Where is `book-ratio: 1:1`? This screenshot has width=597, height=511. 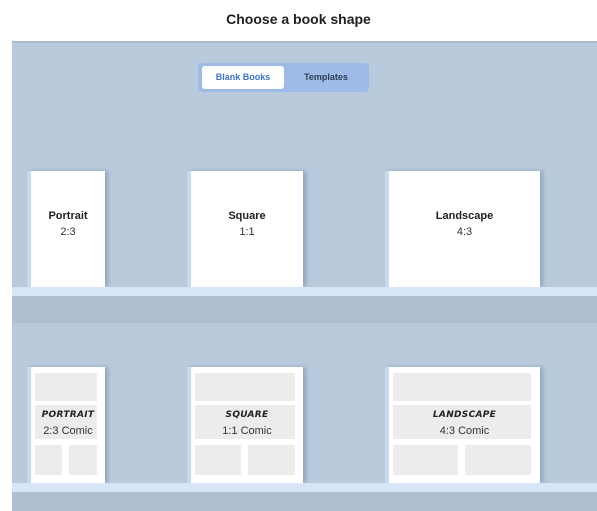
book-ratio: 1:1 is located at coordinates (247, 232).